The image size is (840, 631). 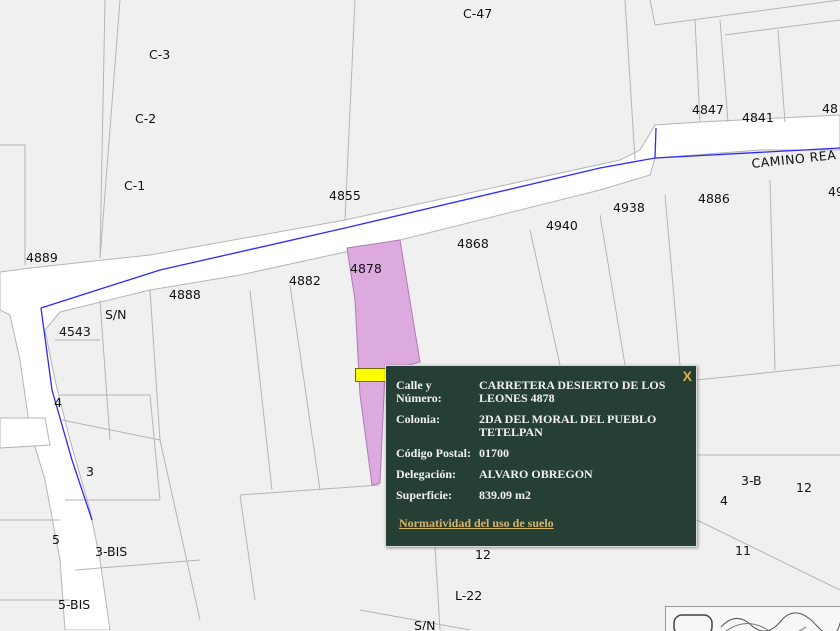 I want to click on lot-label: C-3, so click(x=159, y=54).